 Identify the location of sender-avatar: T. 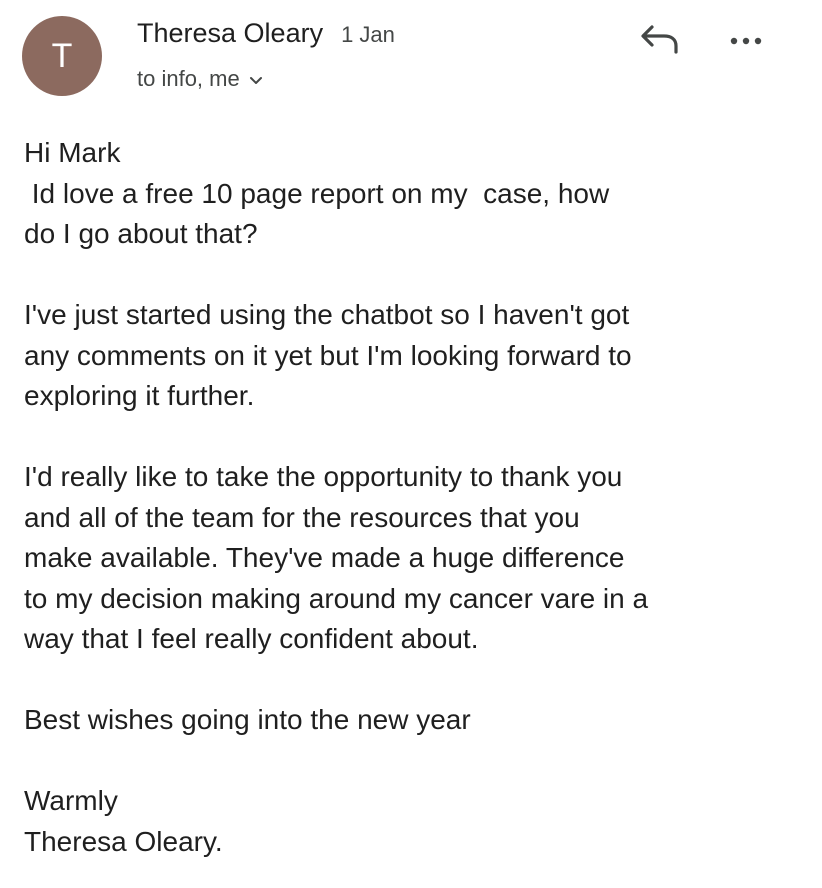
(62, 56).